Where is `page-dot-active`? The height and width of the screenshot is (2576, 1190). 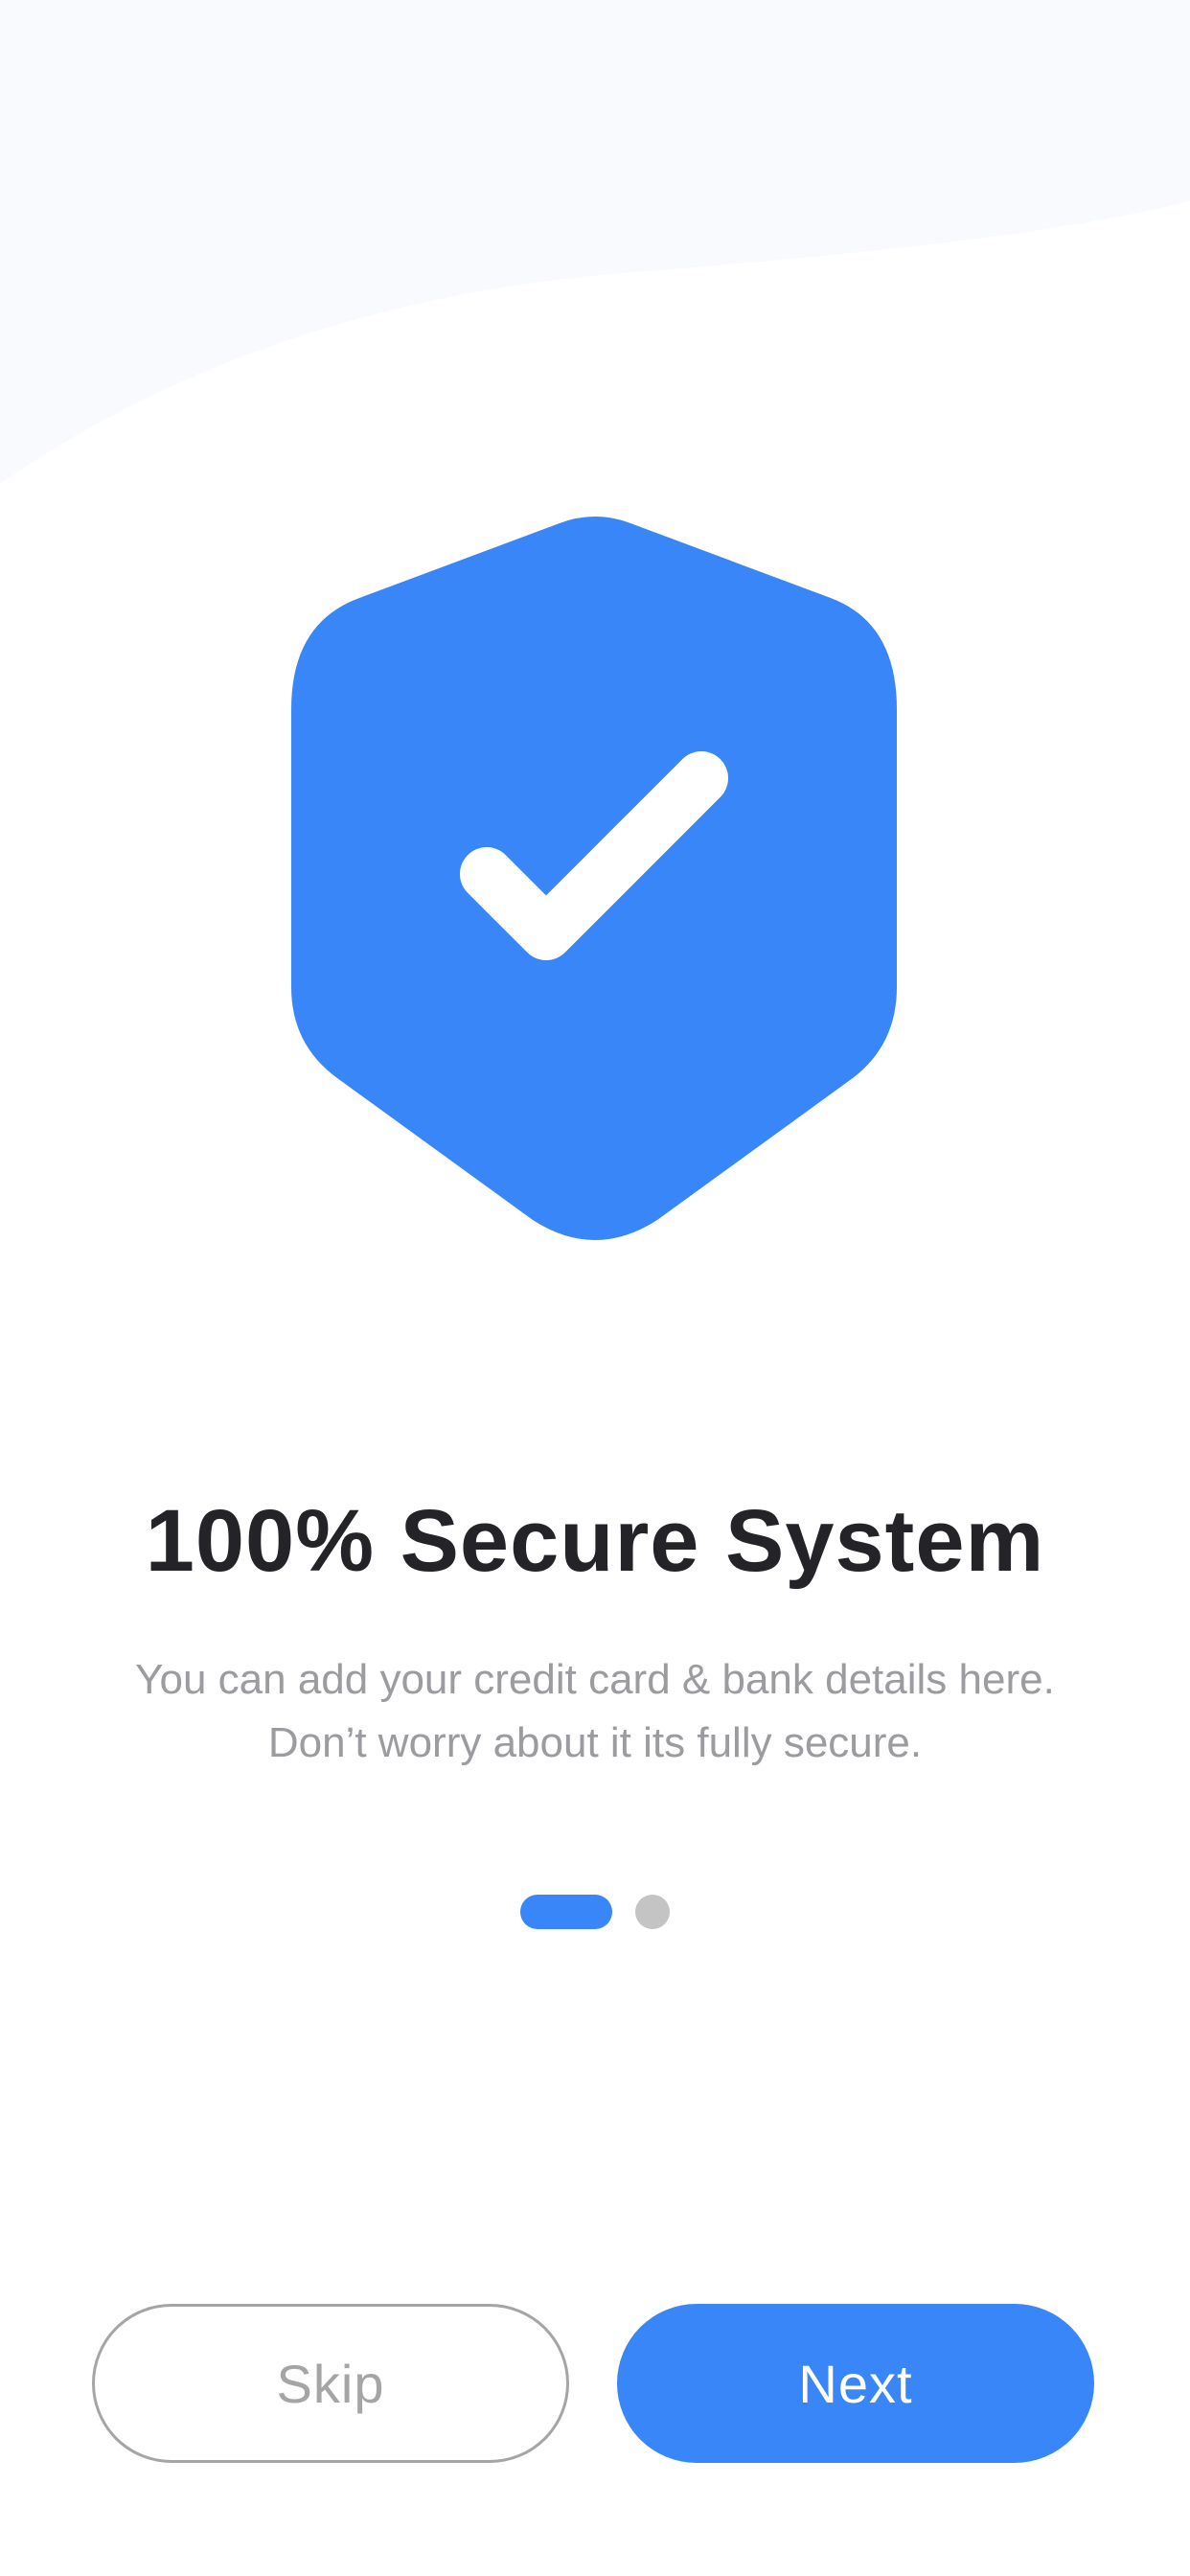
page-dot-active is located at coordinates (566, 1912).